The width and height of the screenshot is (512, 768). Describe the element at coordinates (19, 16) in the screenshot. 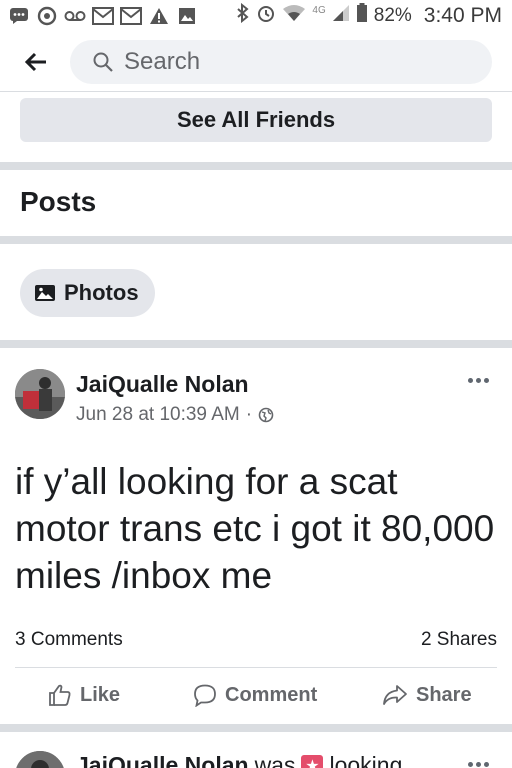

I see `chat-icon` at that location.